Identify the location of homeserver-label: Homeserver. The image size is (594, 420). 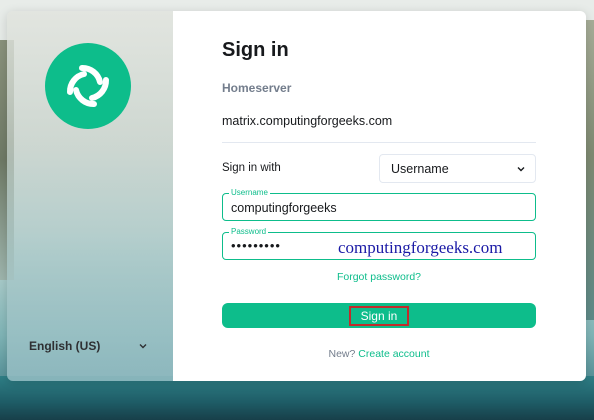
(257, 88).